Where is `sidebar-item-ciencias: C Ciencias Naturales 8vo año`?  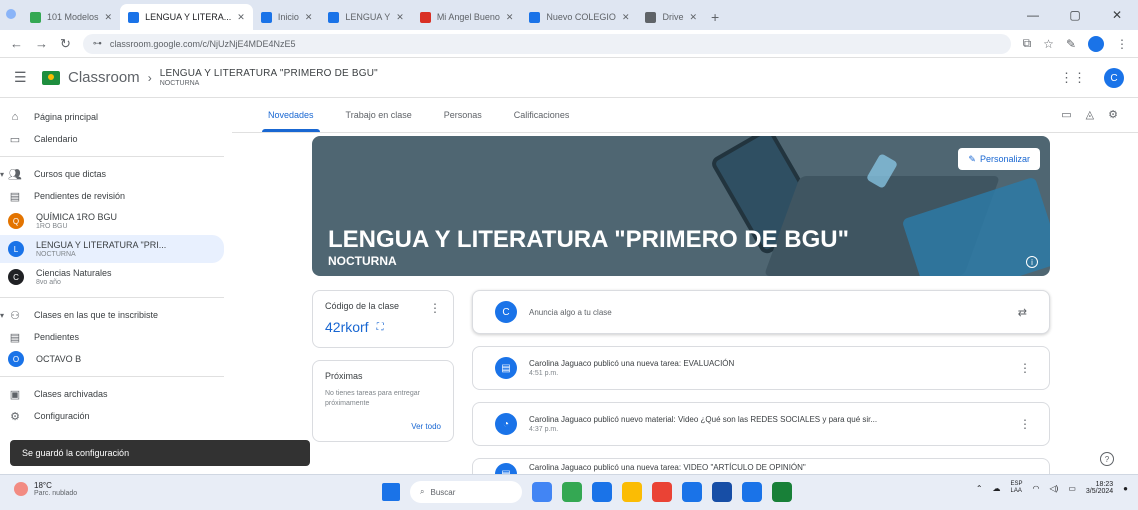 sidebar-item-ciencias: C Ciencias Naturales 8vo año is located at coordinates (112, 277).